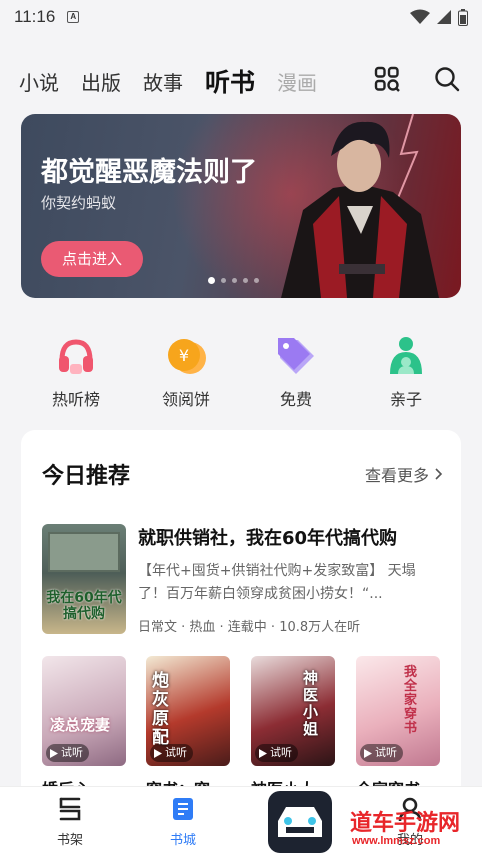 The width and height of the screenshot is (482, 856). I want to click on featured-book-meta: 日常文 · 热血 · 连载中 · 10.8万人在听, so click(249, 627).